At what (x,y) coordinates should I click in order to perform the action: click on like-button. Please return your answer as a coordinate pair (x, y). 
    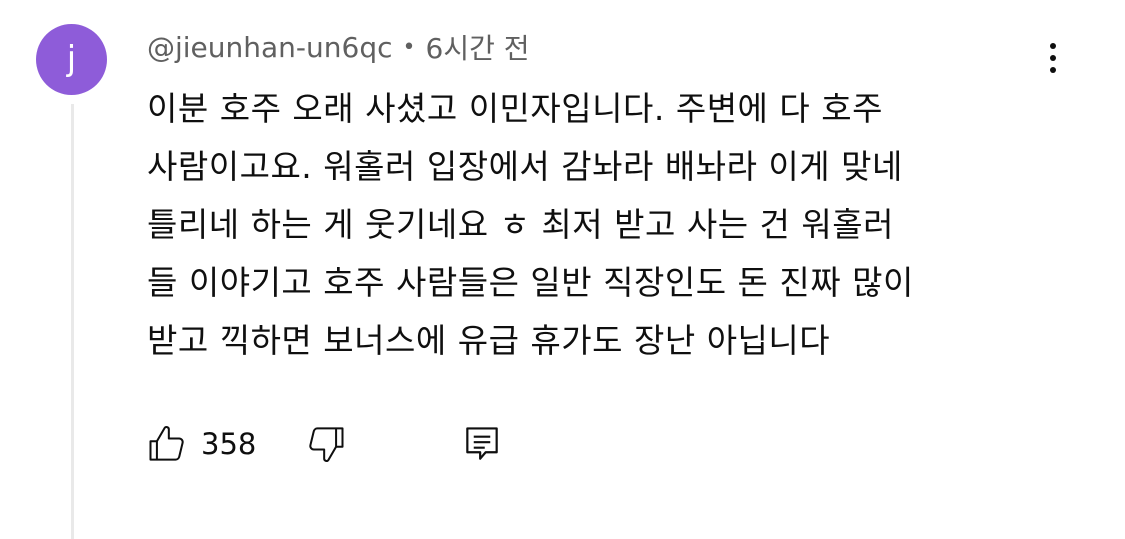
    Looking at the image, I should click on (167, 444).